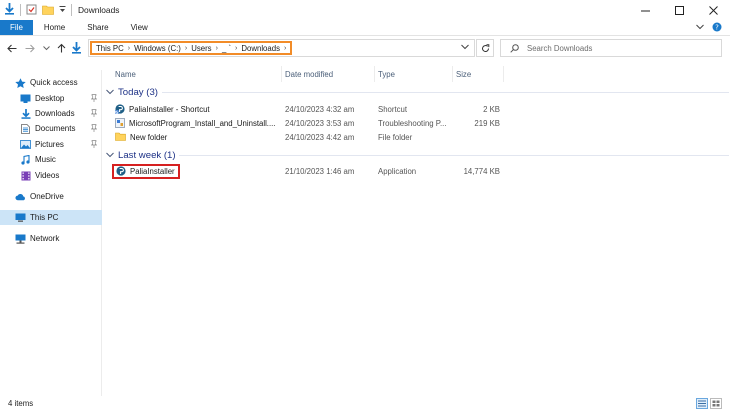 The image size is (730, 411). Describe the element at coordinates (320, 171) in the screenshot. I see `file-date: 21/10/2023 1:46 am` at that location.